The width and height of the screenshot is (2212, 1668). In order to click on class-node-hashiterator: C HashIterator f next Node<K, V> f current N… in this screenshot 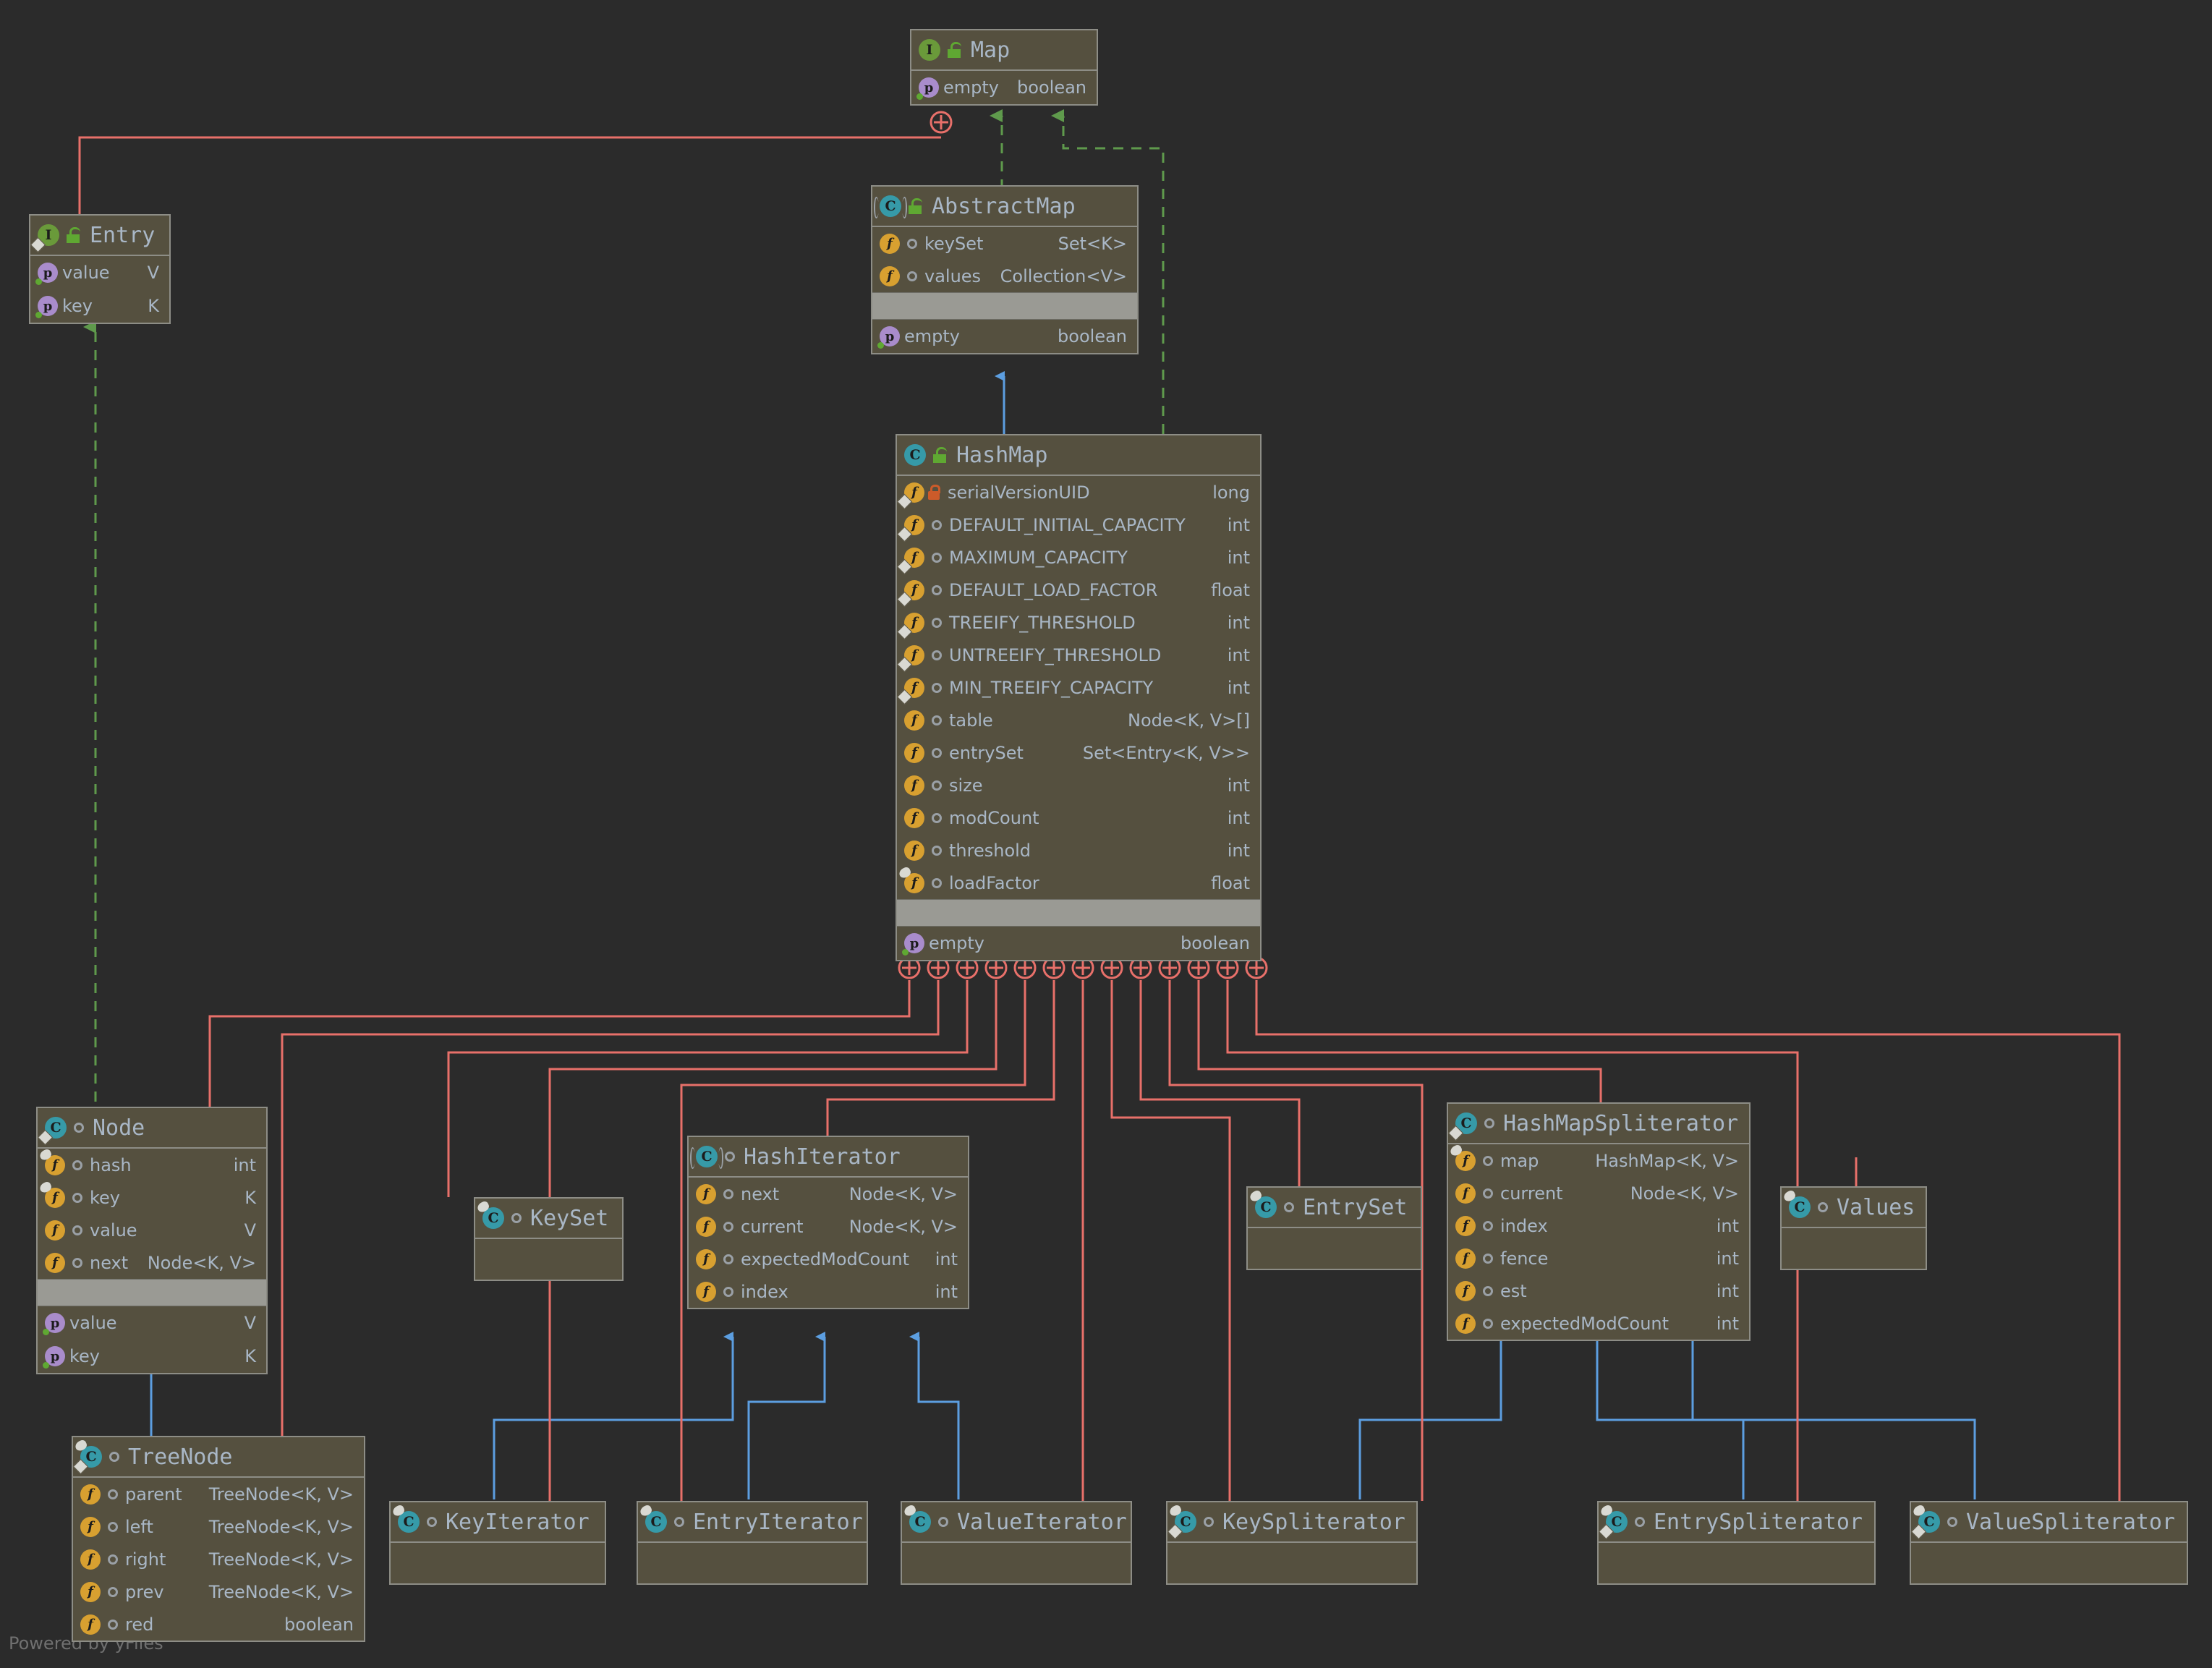, I will do `click(828, 1222)`.